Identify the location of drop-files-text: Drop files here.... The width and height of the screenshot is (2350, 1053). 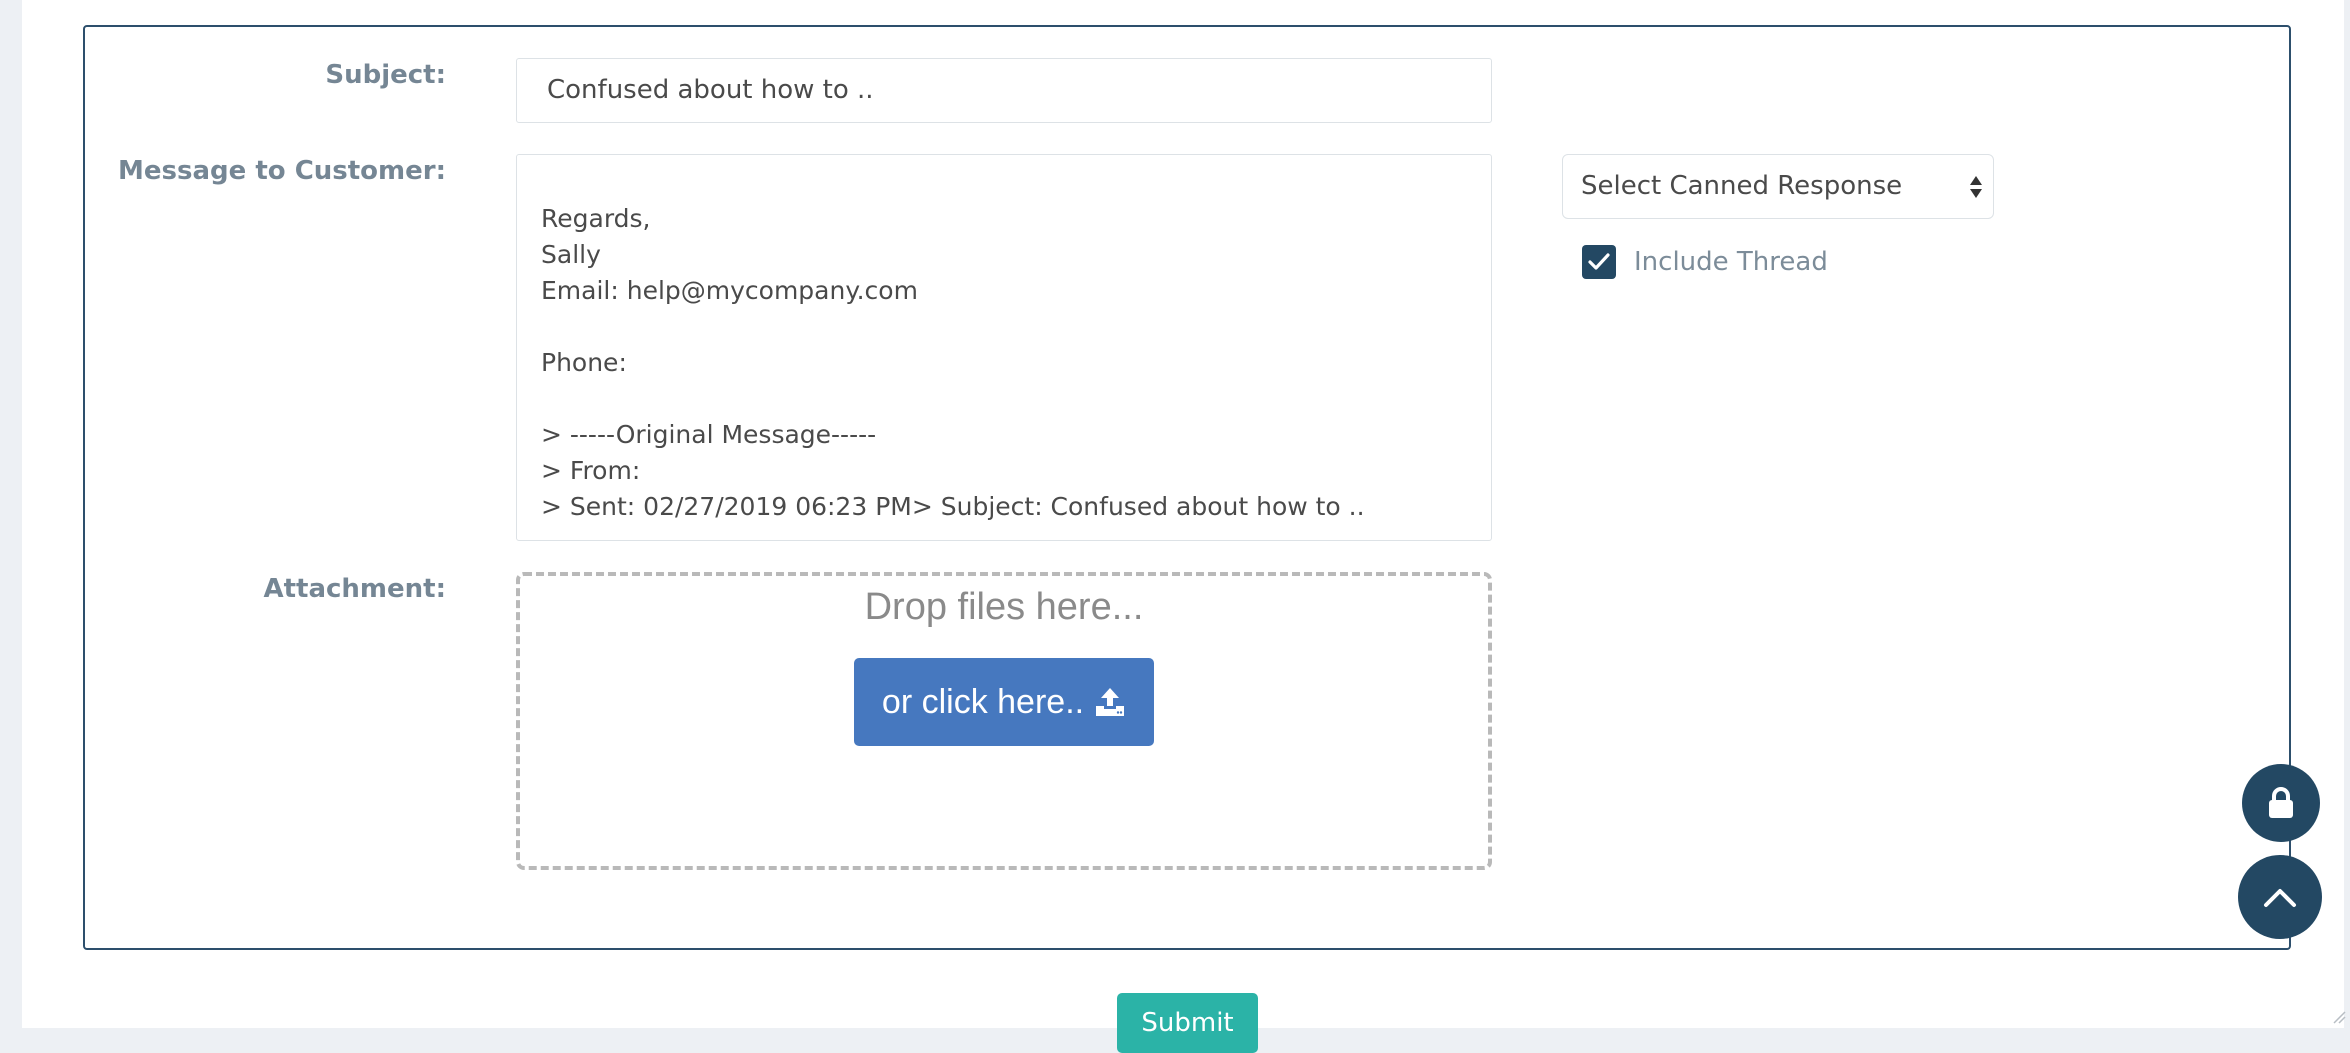
(1004, 607).